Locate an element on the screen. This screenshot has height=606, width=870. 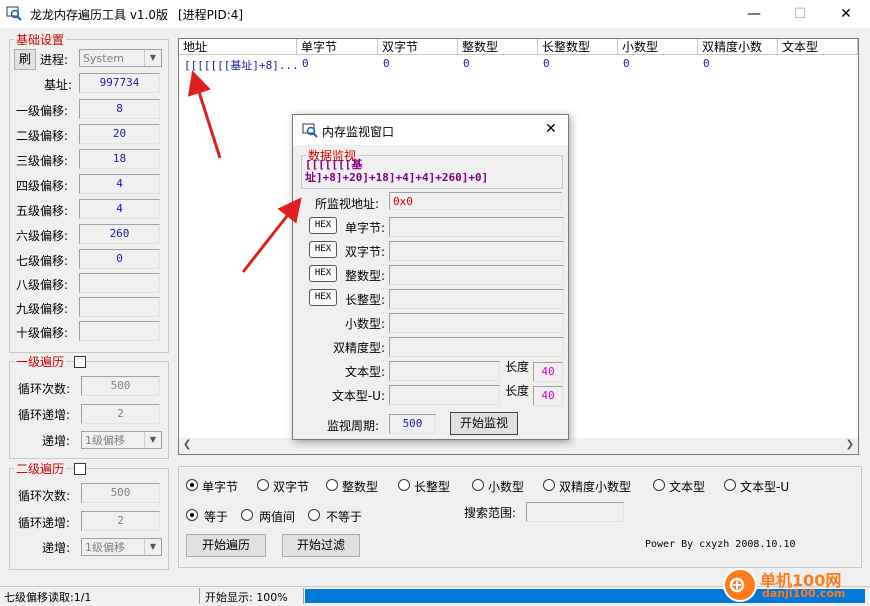
column-header: 长整数型 is located at coordinates (578, 47).